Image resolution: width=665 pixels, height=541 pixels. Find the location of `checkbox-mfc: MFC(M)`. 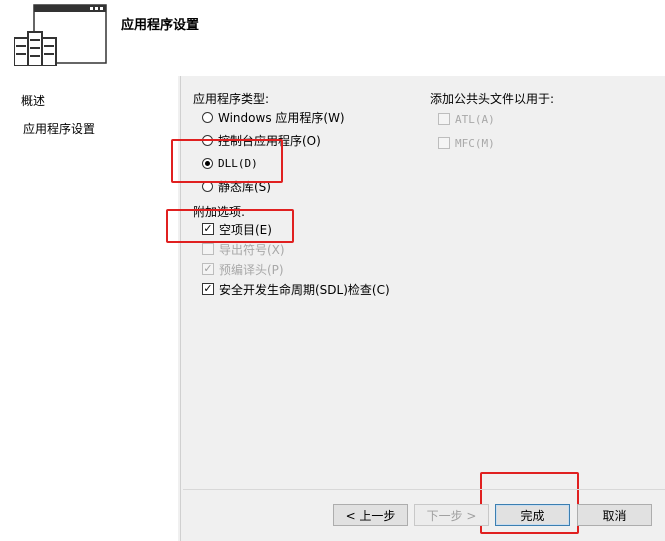

checkbox-mfc: MFC(M) is located at coordinates (466, 143).